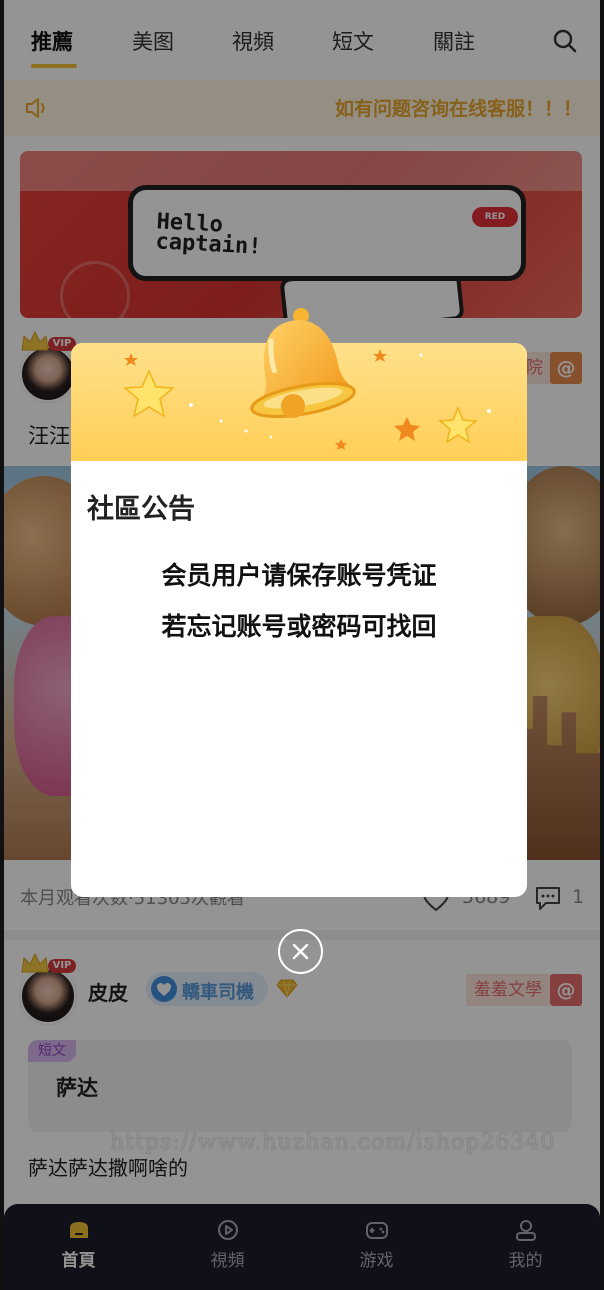  Describe the element at coordinates (299, 575) in the screenshot. I see `modal-message-line1: 会员用户请保存账号凭证` at that location.